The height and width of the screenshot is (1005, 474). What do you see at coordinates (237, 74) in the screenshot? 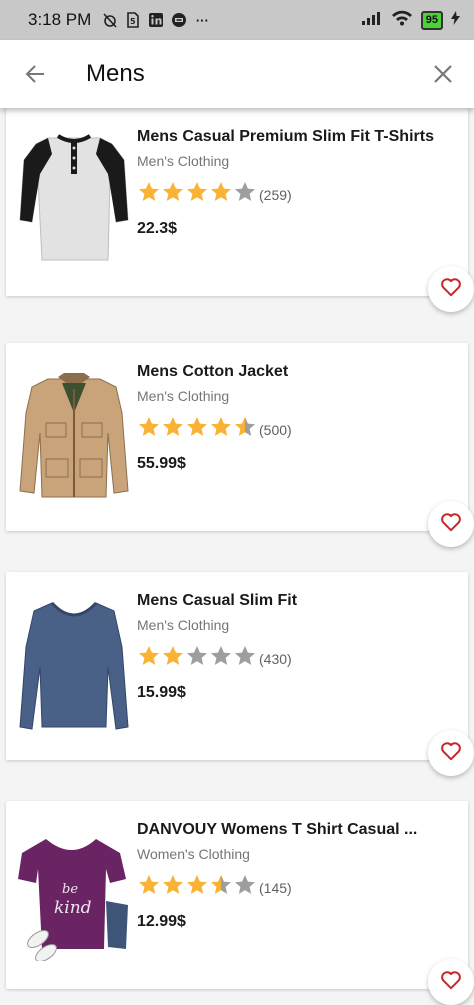
I see `app-bar: Mens` at bounding box center [237, 74].